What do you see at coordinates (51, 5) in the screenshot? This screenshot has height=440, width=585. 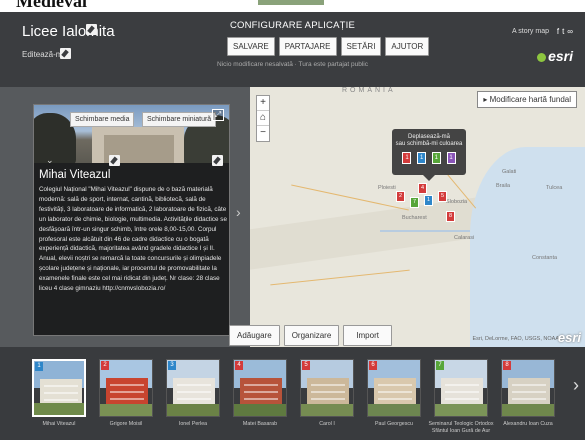 I see `page-heading-cut: Medieval` at bounding box center [51, 5].